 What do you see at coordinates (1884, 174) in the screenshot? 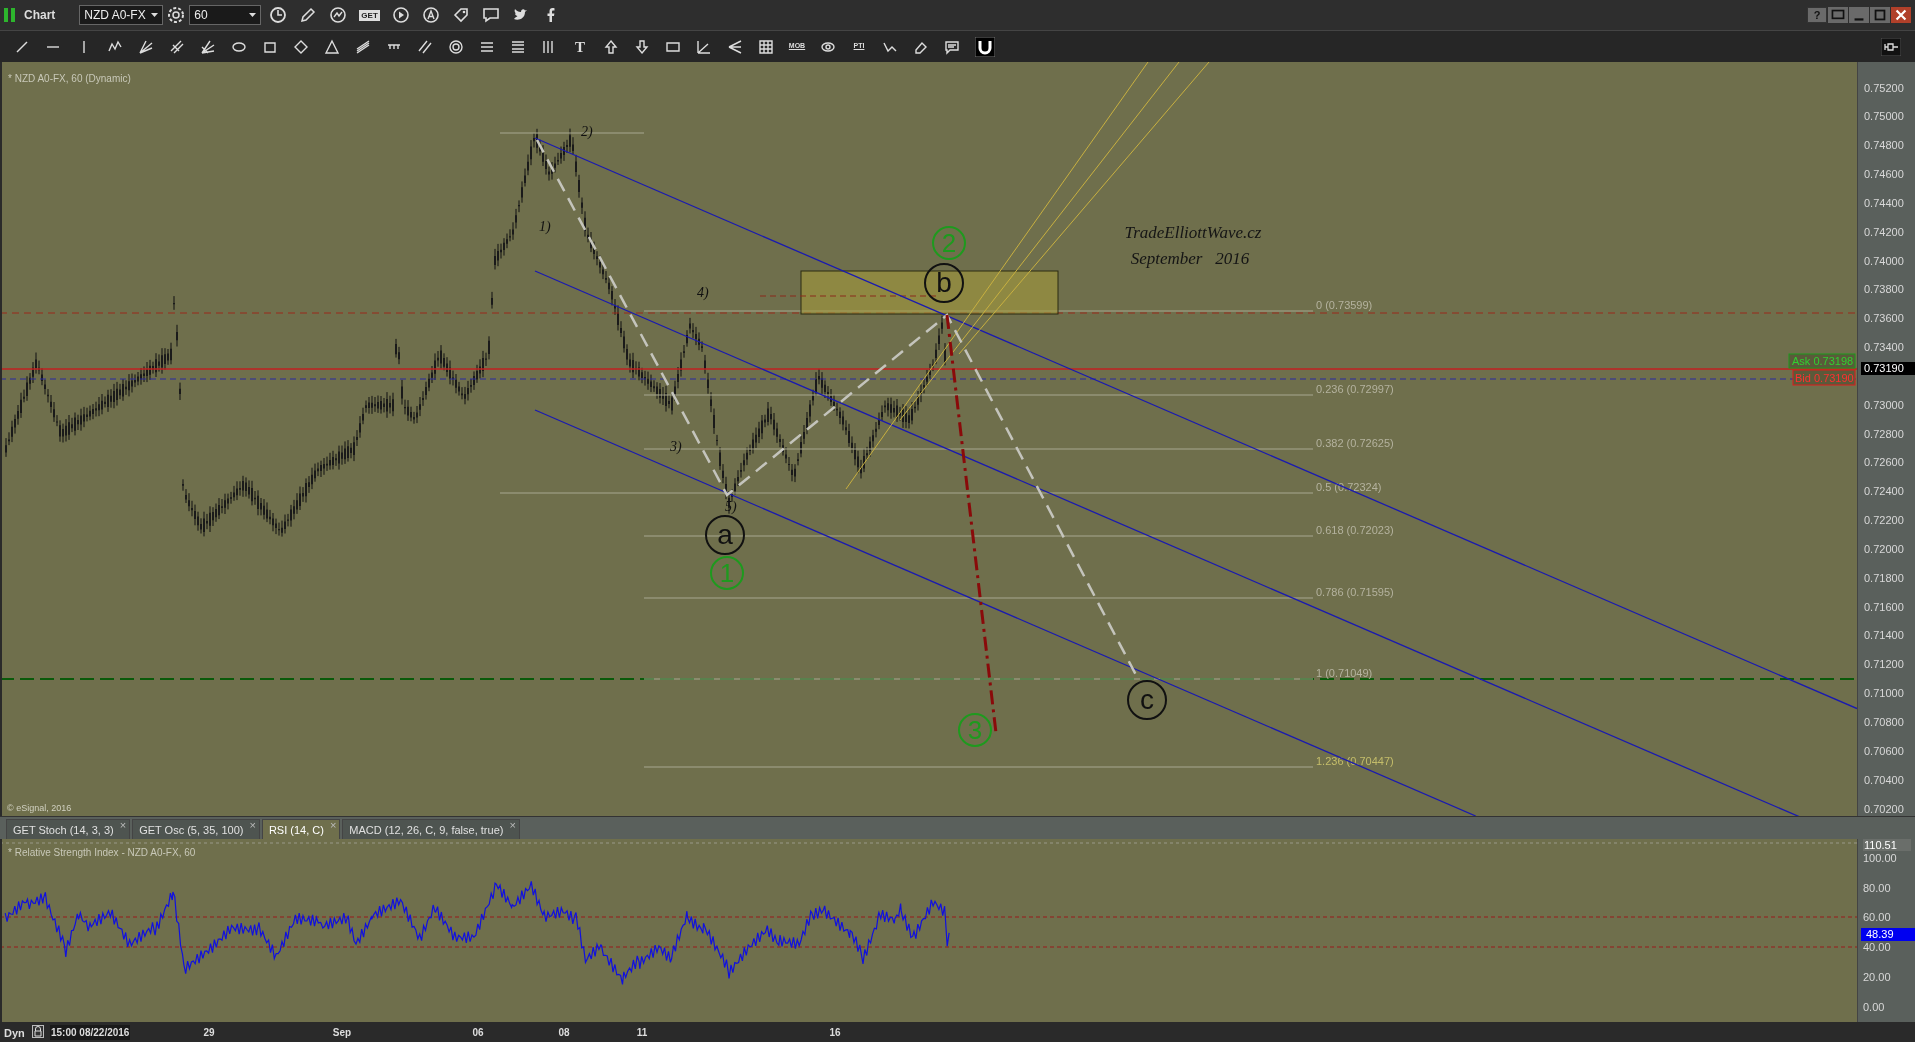
I see `price-axis-label: 0.74600` at bounding box center [1884, 174].